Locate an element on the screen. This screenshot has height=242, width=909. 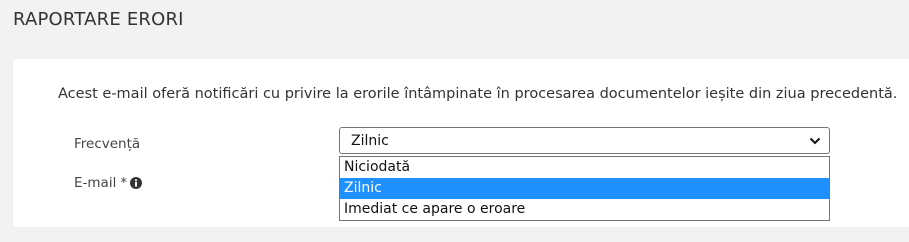
email-label: E-mail * is located at coordinates (108, 183).